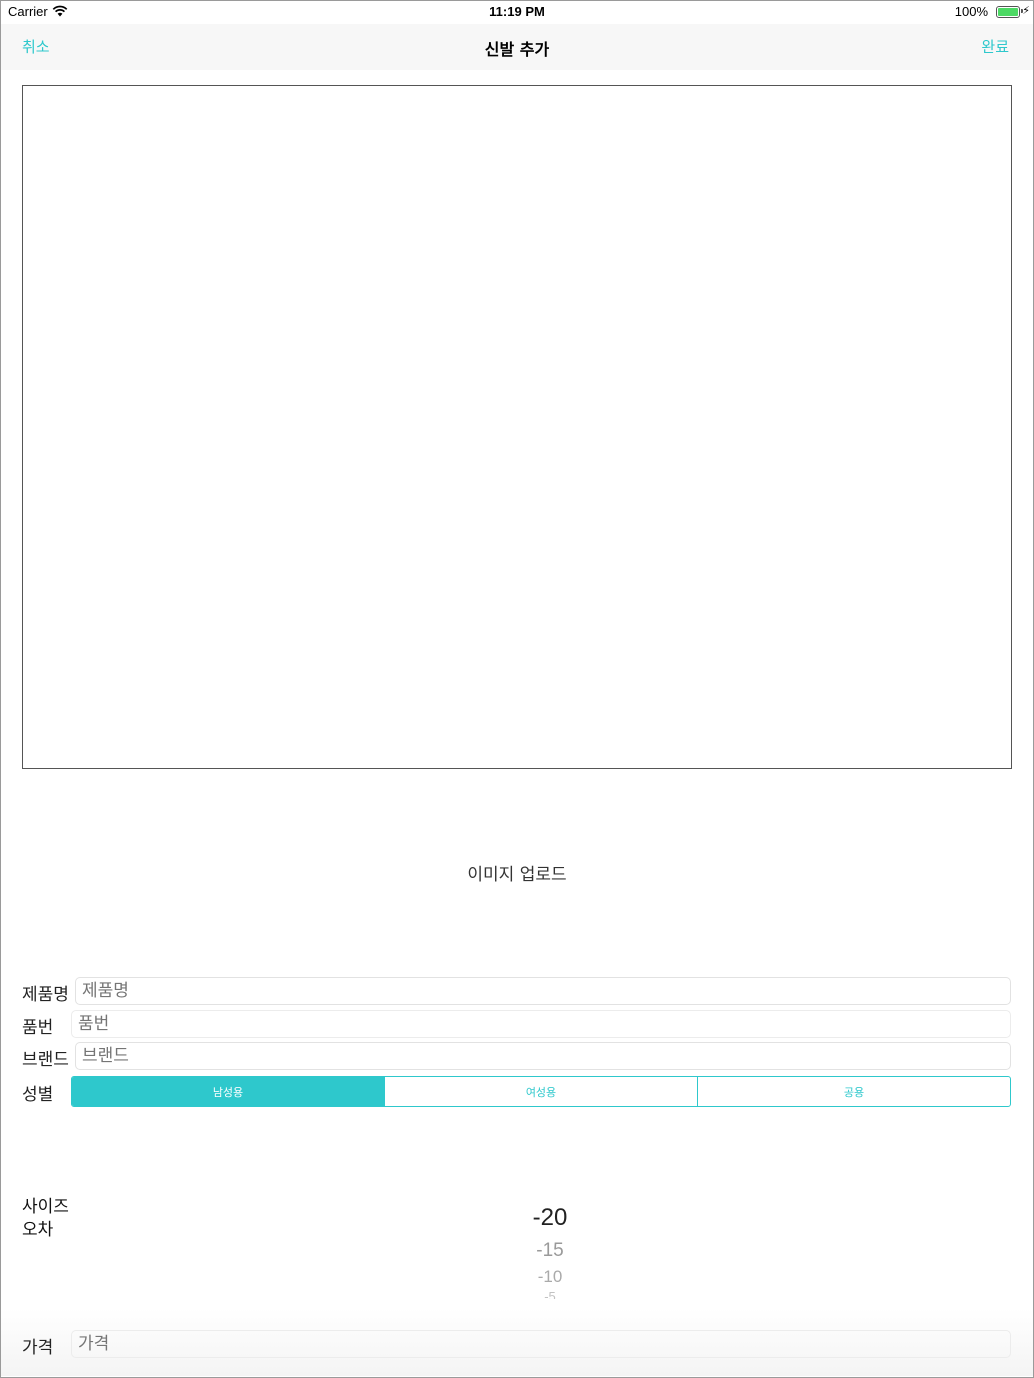 The image size is (1034, 1378). I want to click on product-name-label: 제품명, so click(45, 995).